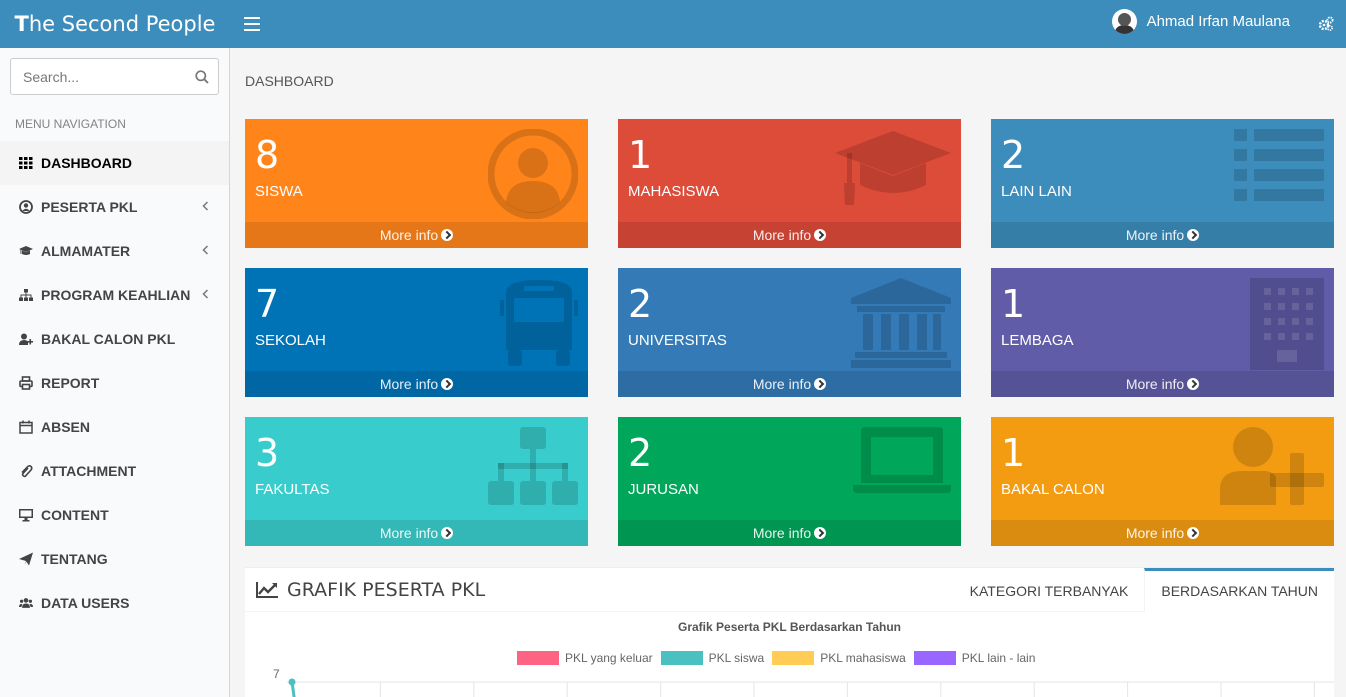 The height and width of the screenshot is (697, 1346). What do you see at coordinates (25, 559) in the screenshot?
I see `paper-plane-icon` at bounding box center [25, 559].